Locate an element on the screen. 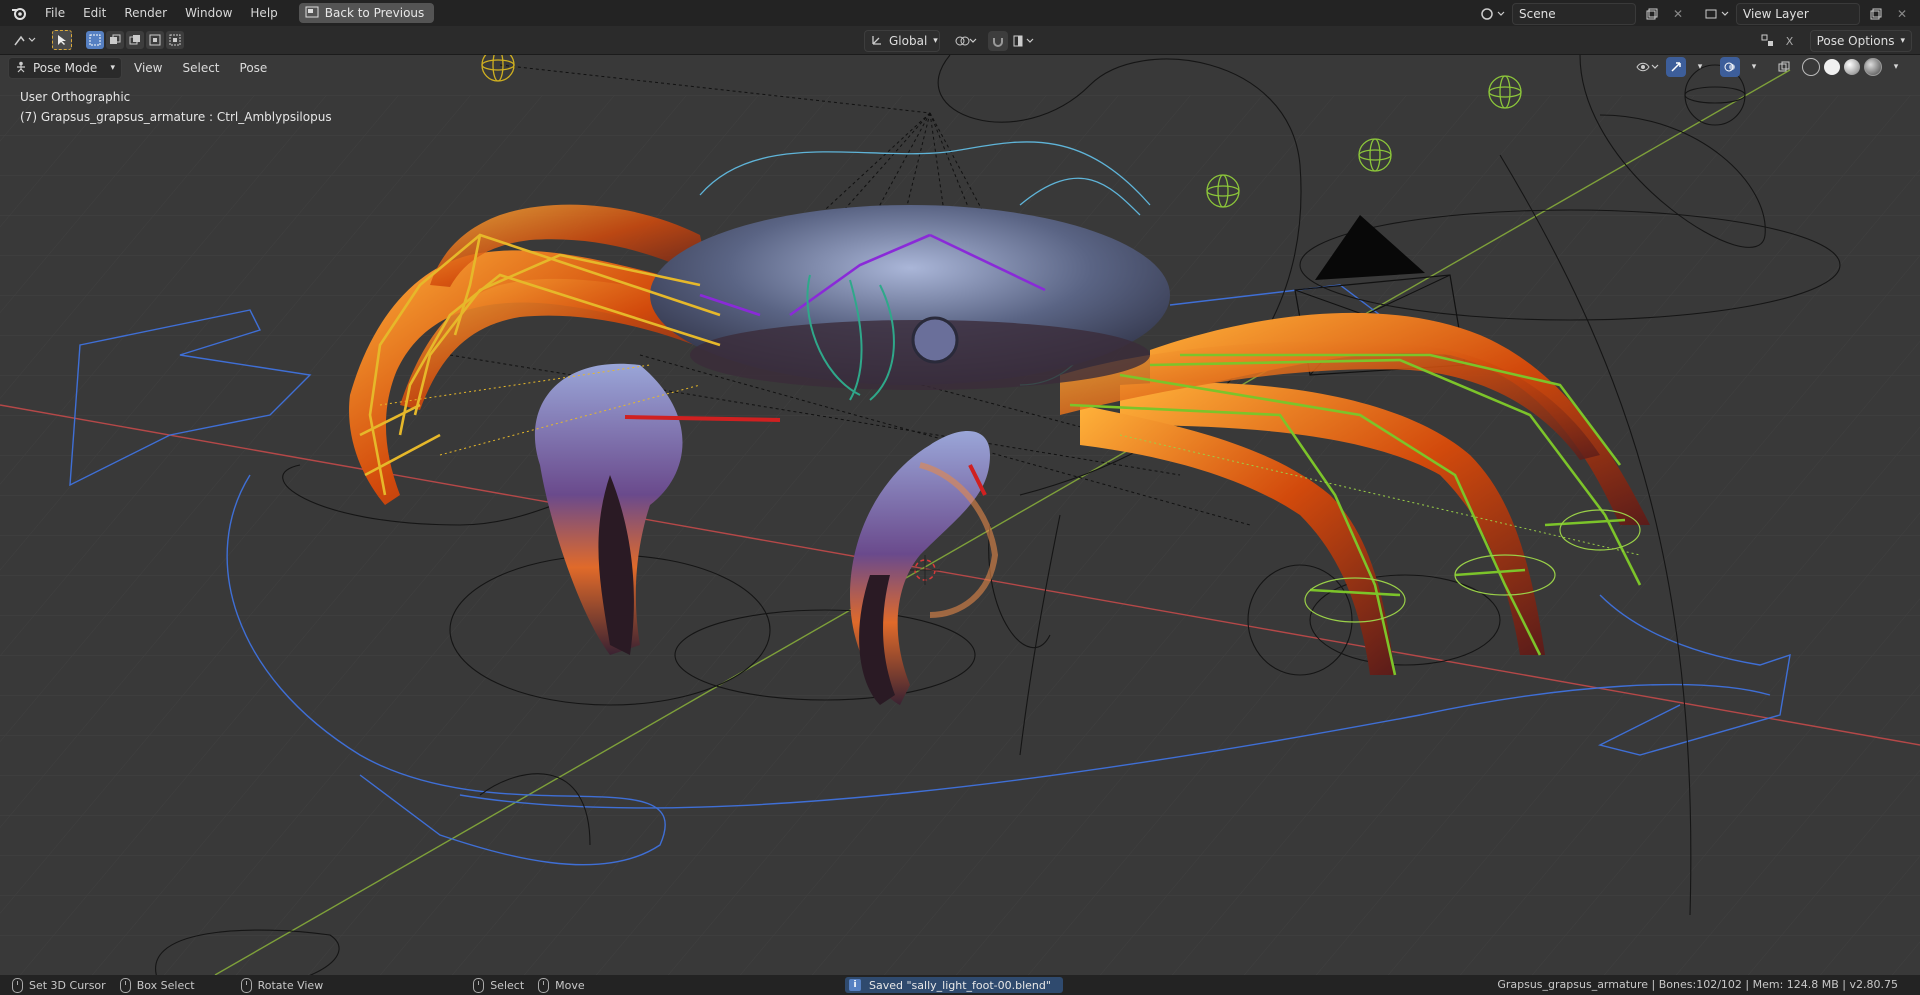 The height and width of the screenshot is (995, 1920). visibility-icon is located at coordinates (1648, 67).